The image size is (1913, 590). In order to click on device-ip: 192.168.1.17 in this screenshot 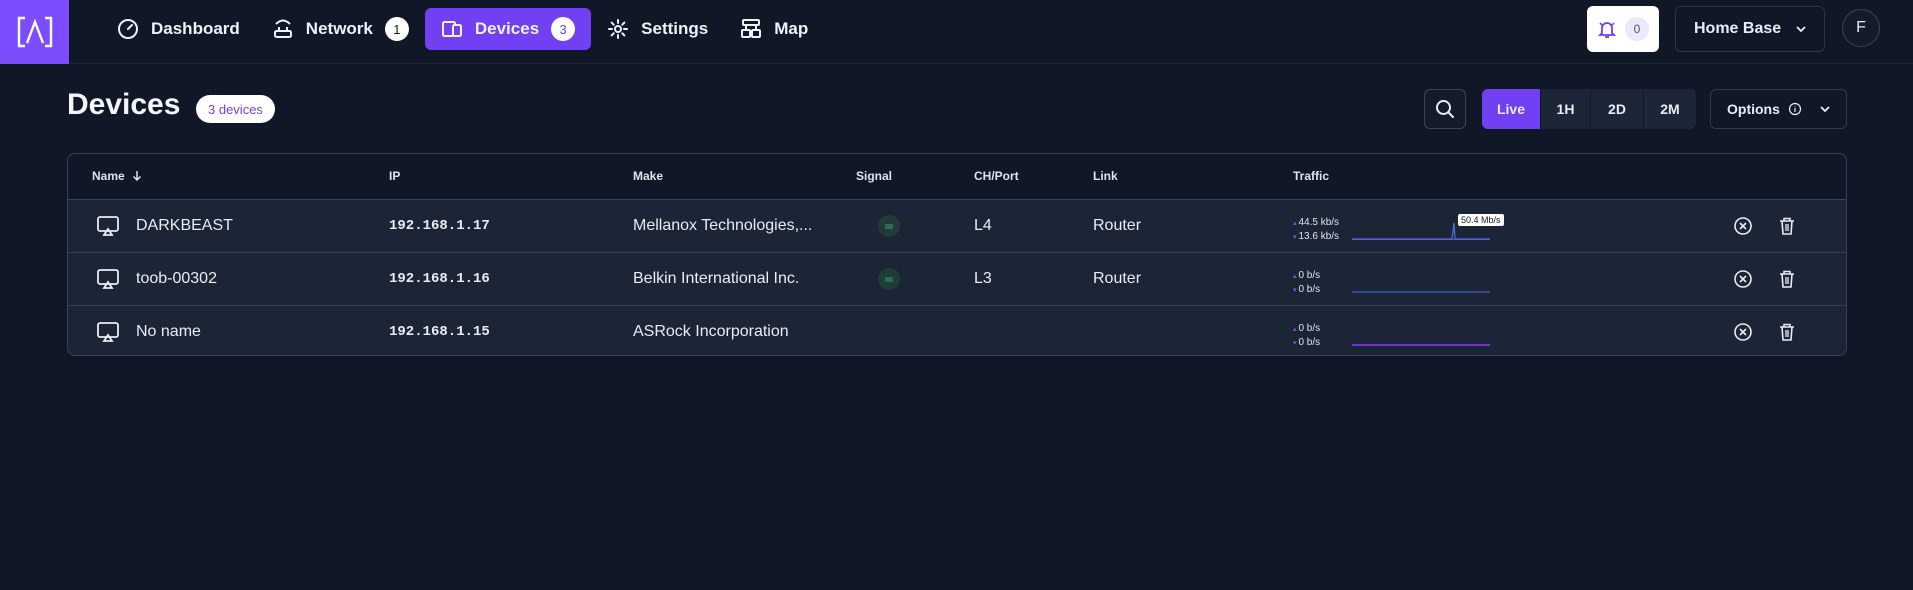, I will do `click(439, 226)`.